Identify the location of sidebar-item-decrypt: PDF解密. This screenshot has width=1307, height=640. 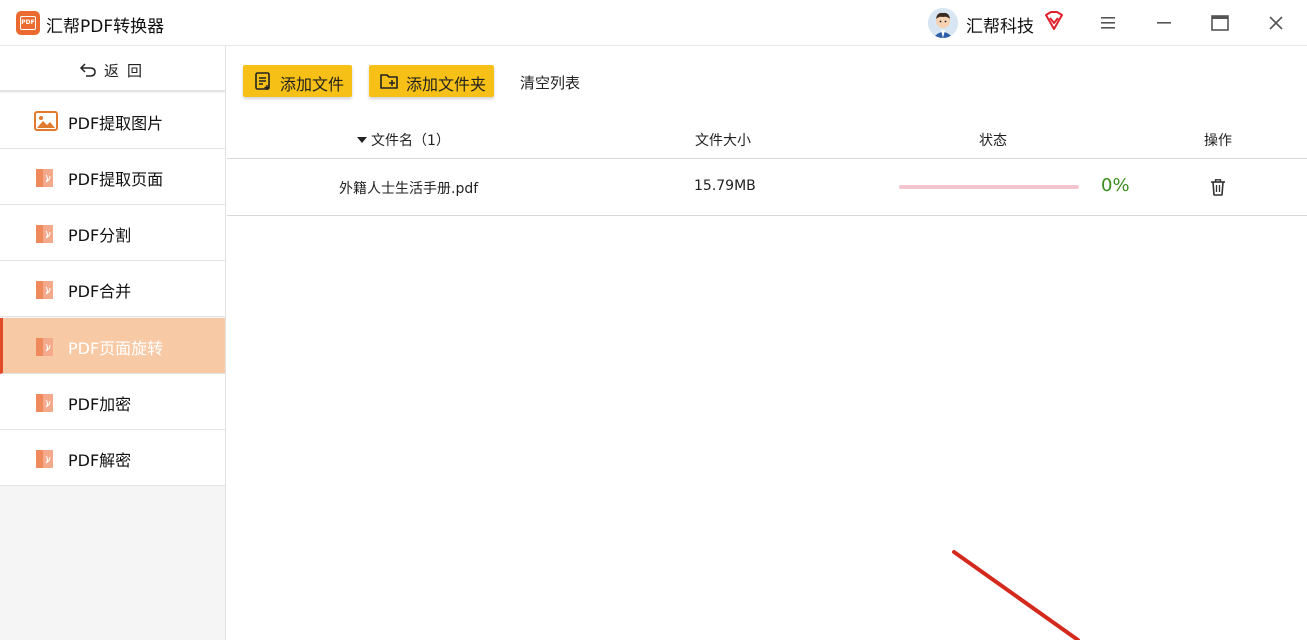
(112, 458).